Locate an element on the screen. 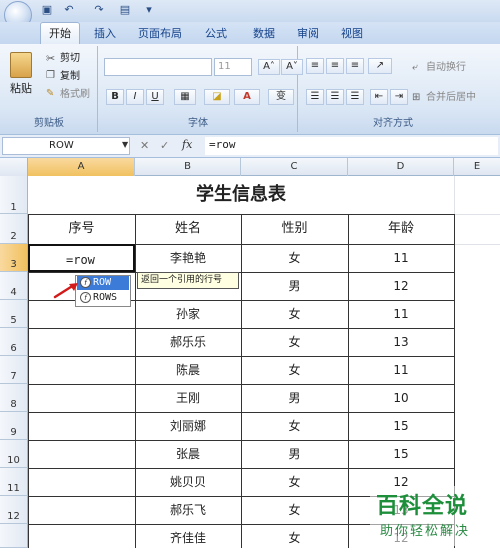 This screenshot has height=552, width=500. row-header-5: 5 is located at coordinates (14, 314).